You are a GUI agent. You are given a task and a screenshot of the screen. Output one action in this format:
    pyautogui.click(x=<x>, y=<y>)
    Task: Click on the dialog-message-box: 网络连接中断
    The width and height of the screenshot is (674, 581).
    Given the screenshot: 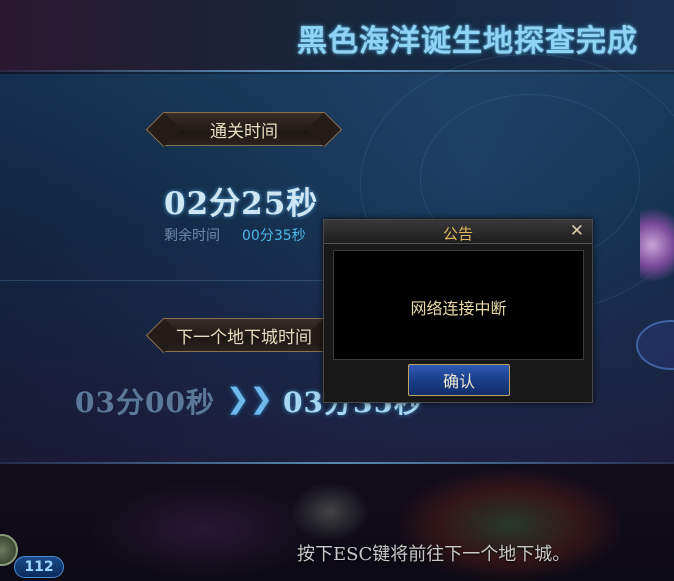 What is the action you would take?
    pyautogui.click(x=458, y=305)
    